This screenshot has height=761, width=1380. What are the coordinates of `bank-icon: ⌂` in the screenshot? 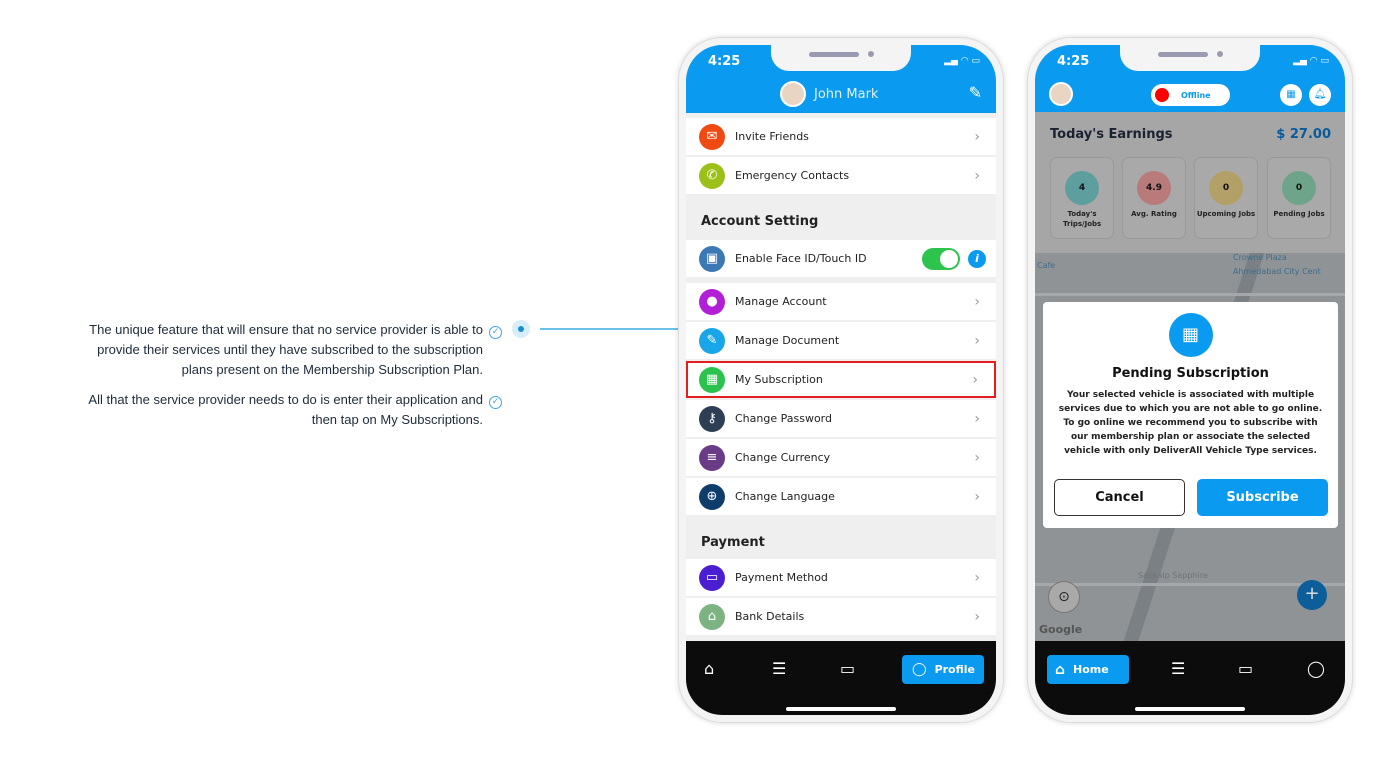 It's located at (712, 616).